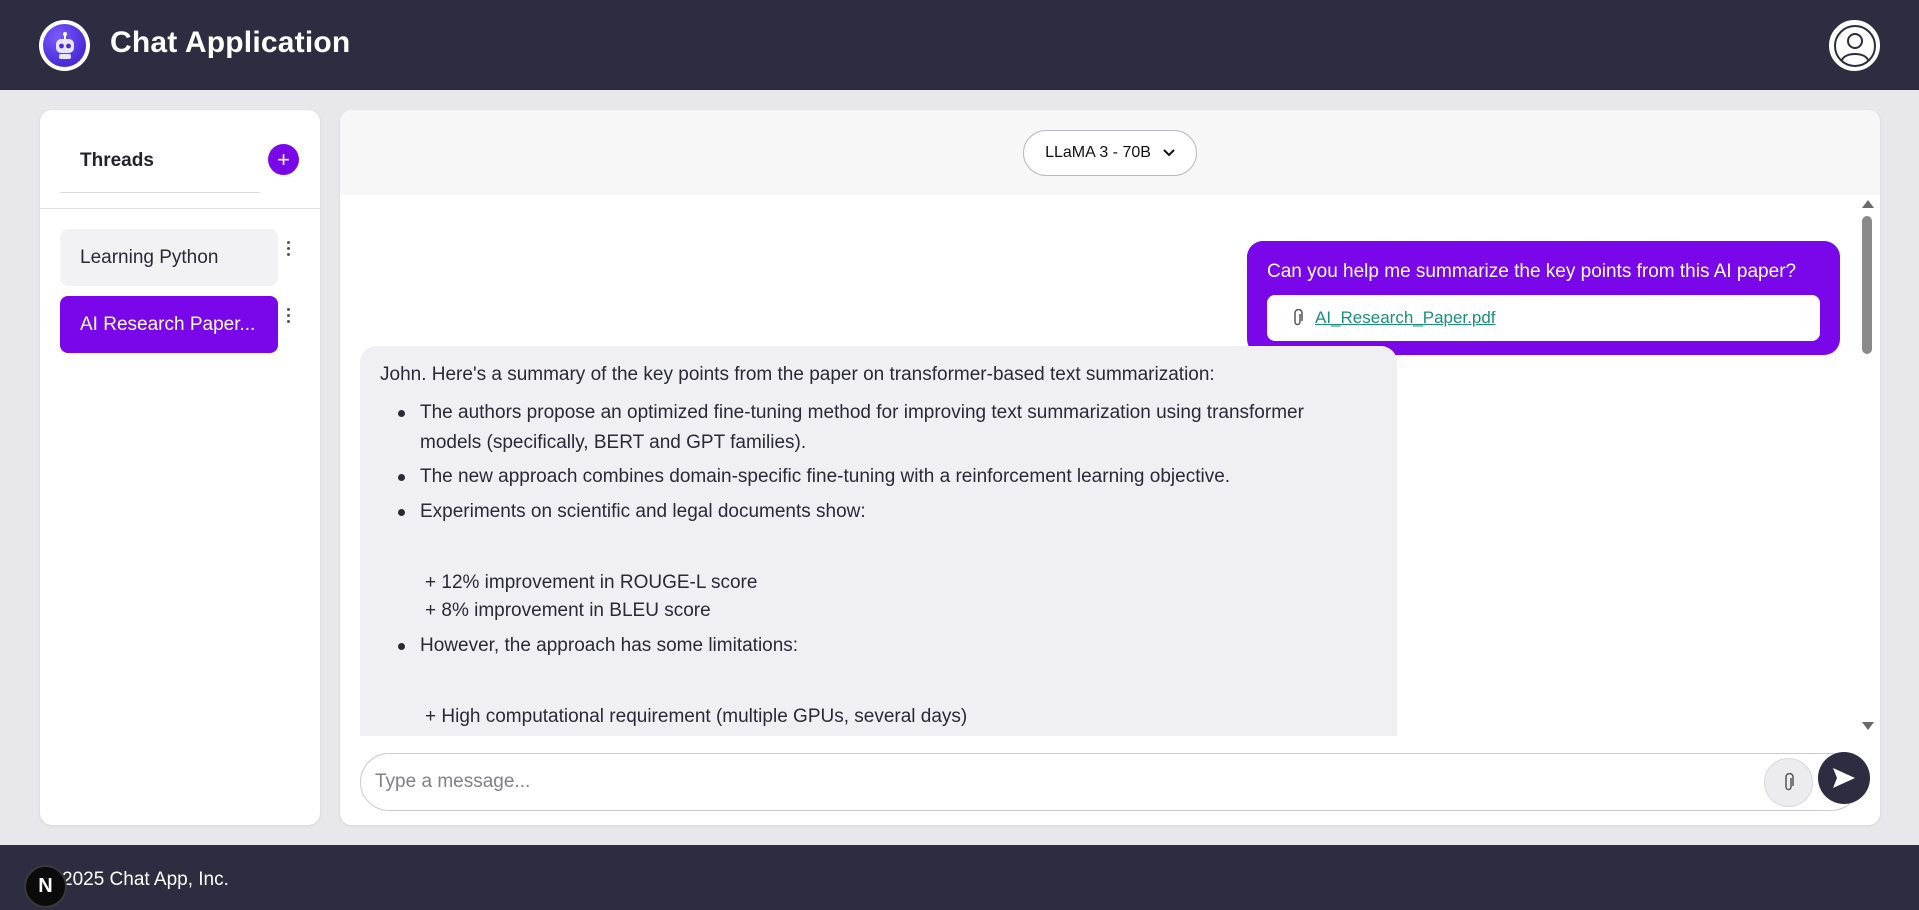  Describe the element at coordinates (1055, 782) in the screenshot. I see `message-input` at that location.